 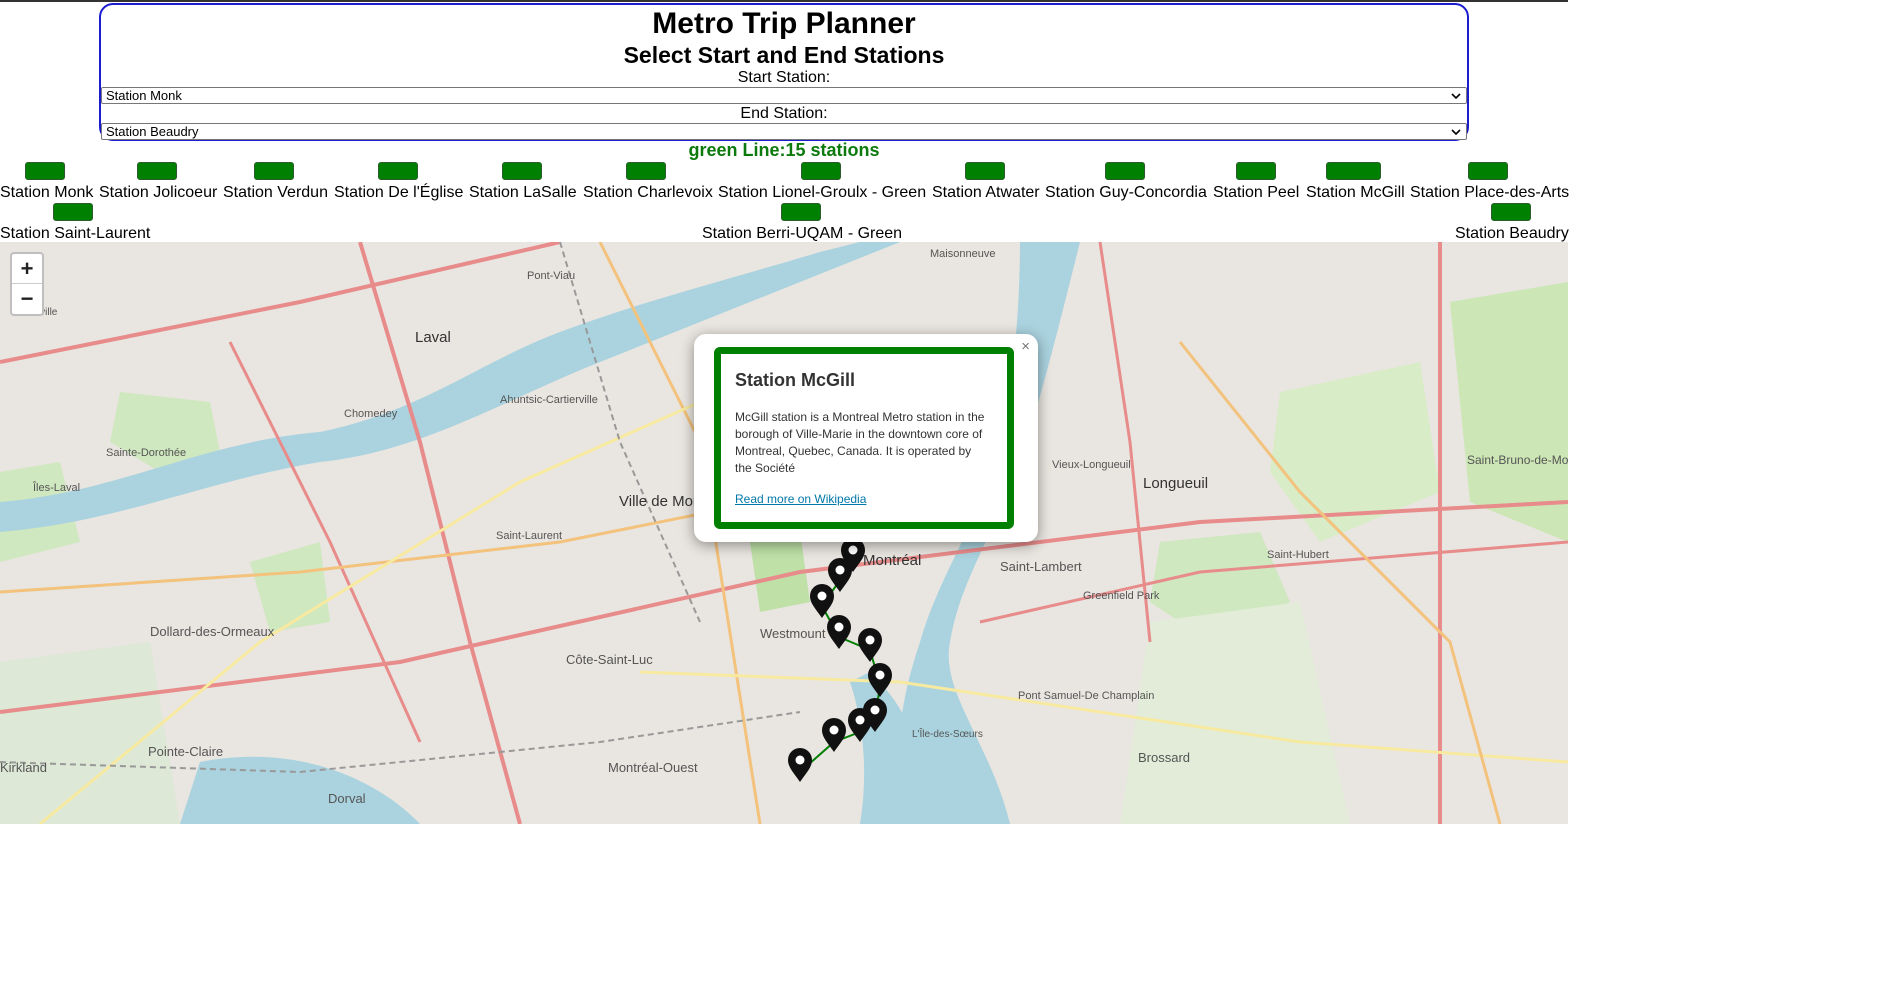 What do you see at coordinates (784, 131) in the screenshot?
I see `end-station-select: Station Beaudry` at bounding box center [784, 131].